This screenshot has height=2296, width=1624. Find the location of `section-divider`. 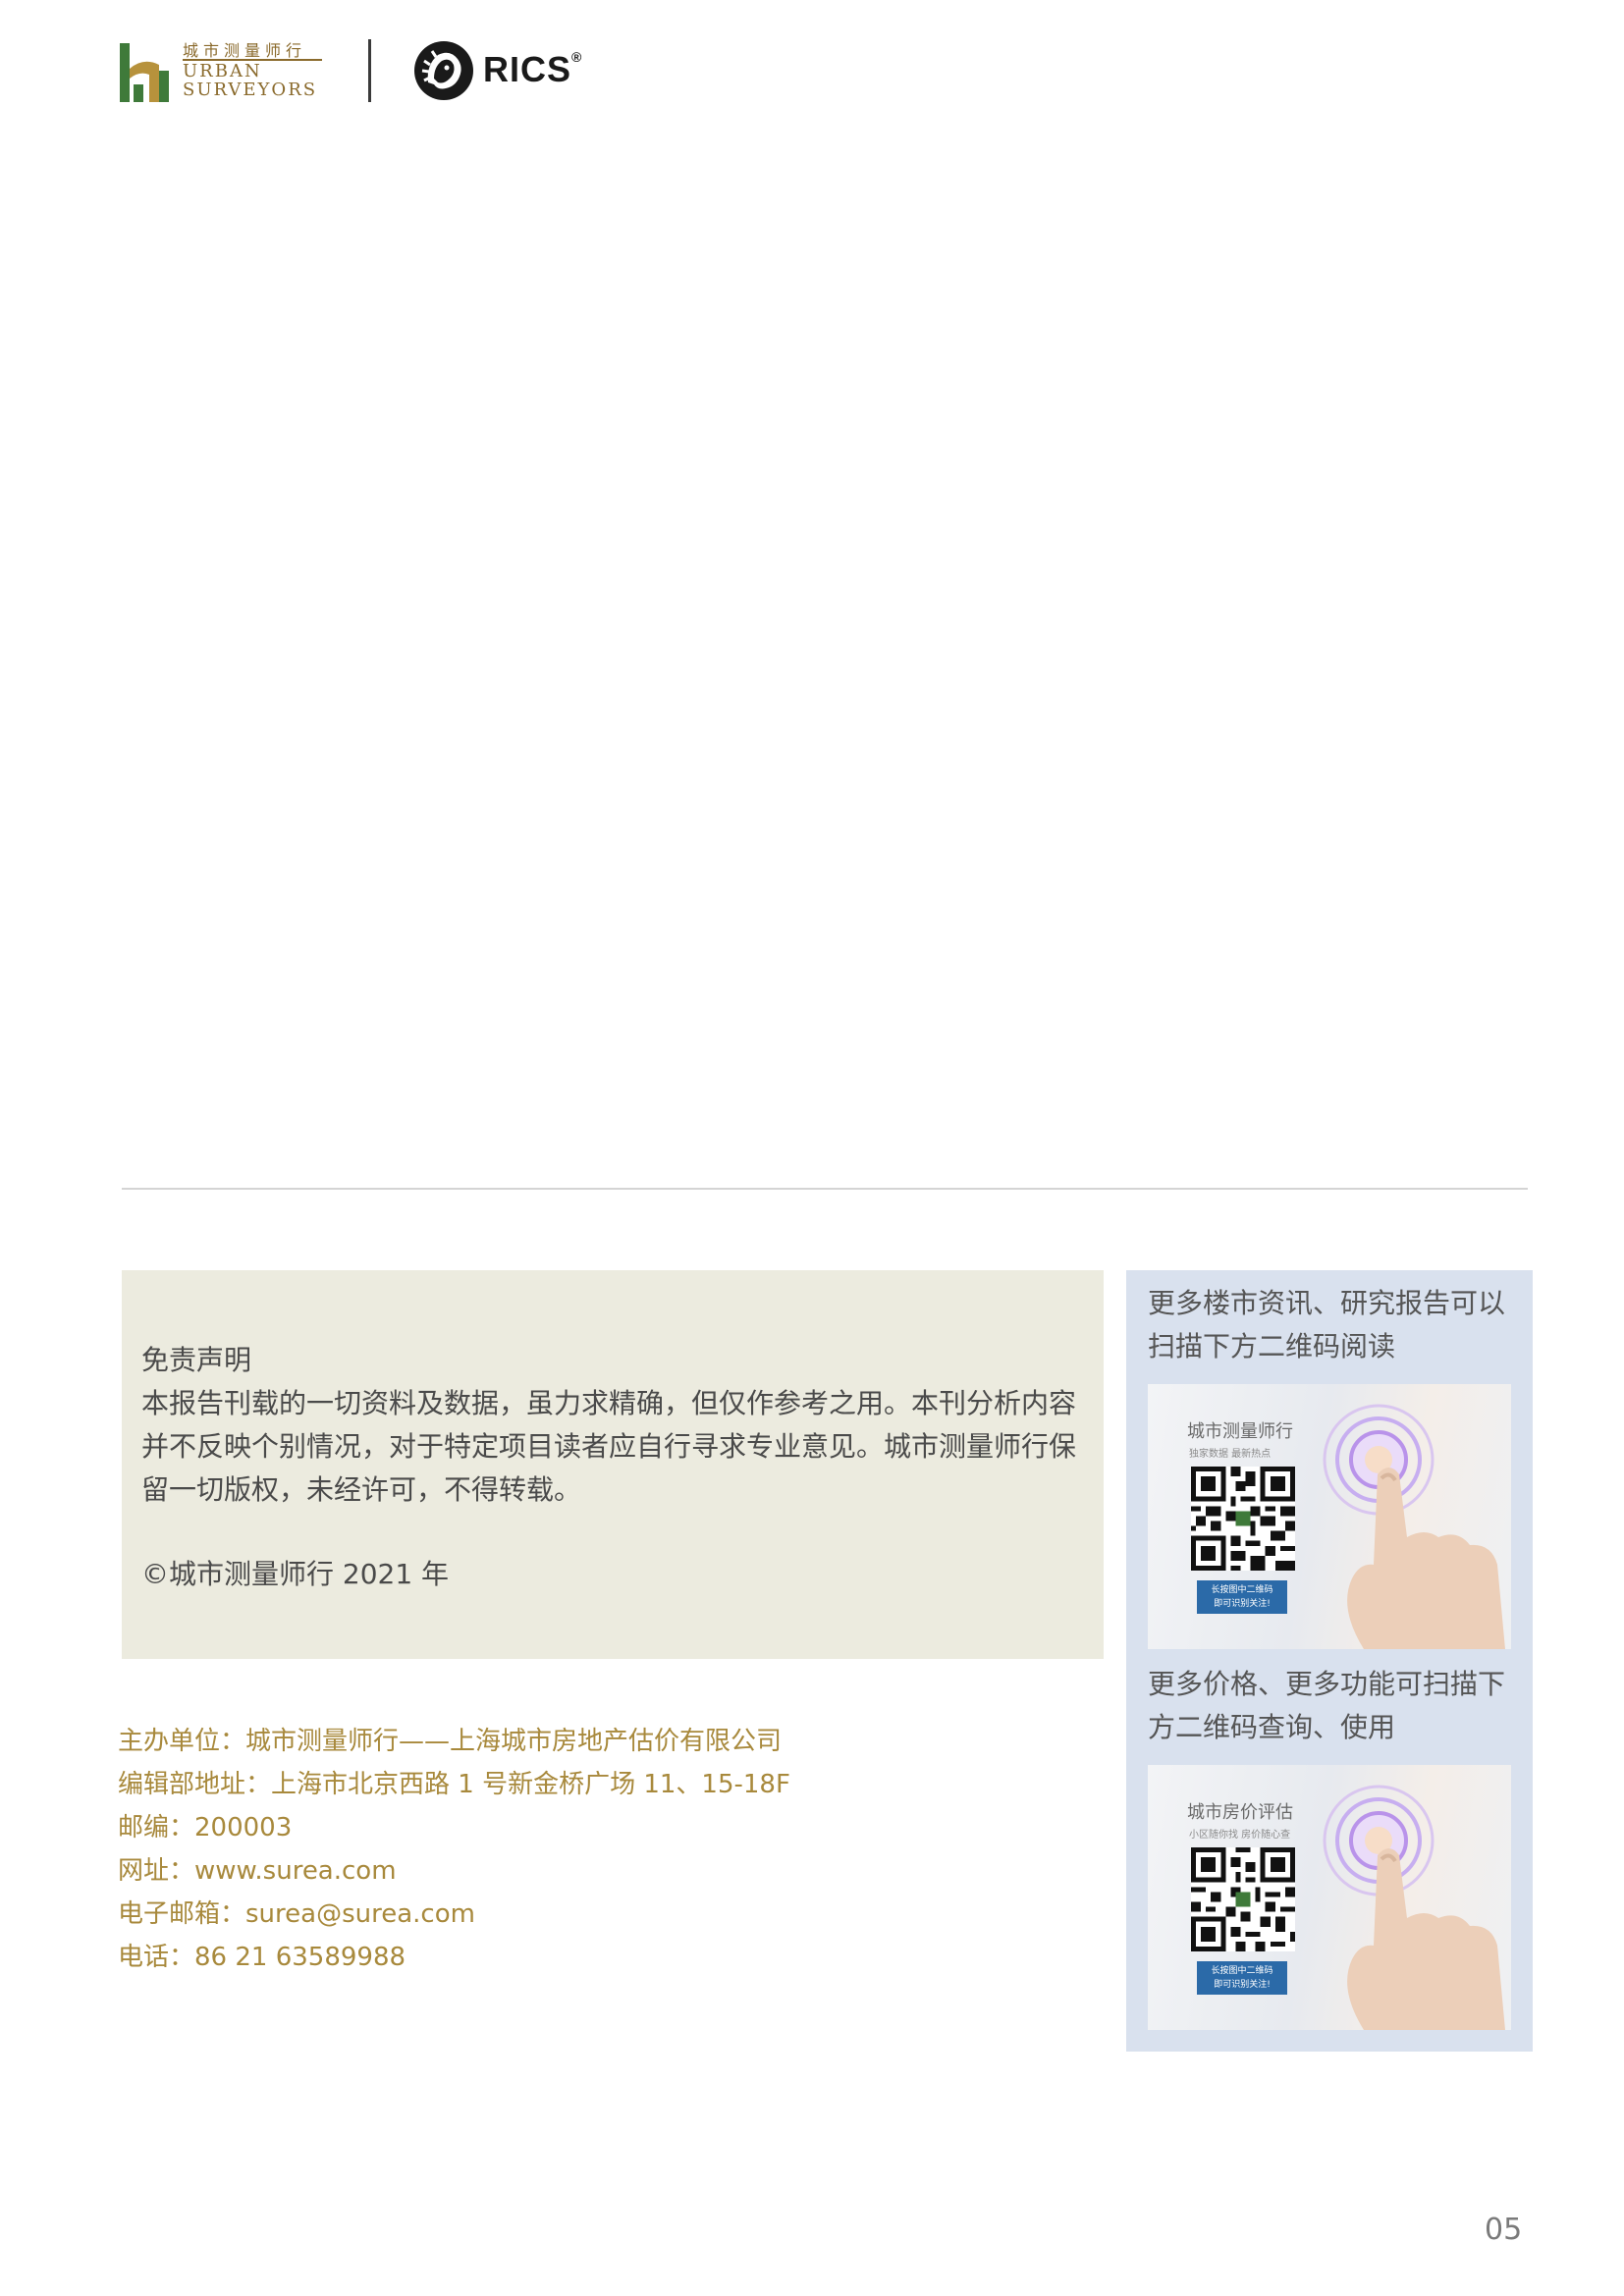

section-divider is located at coordinates (825, 1189).